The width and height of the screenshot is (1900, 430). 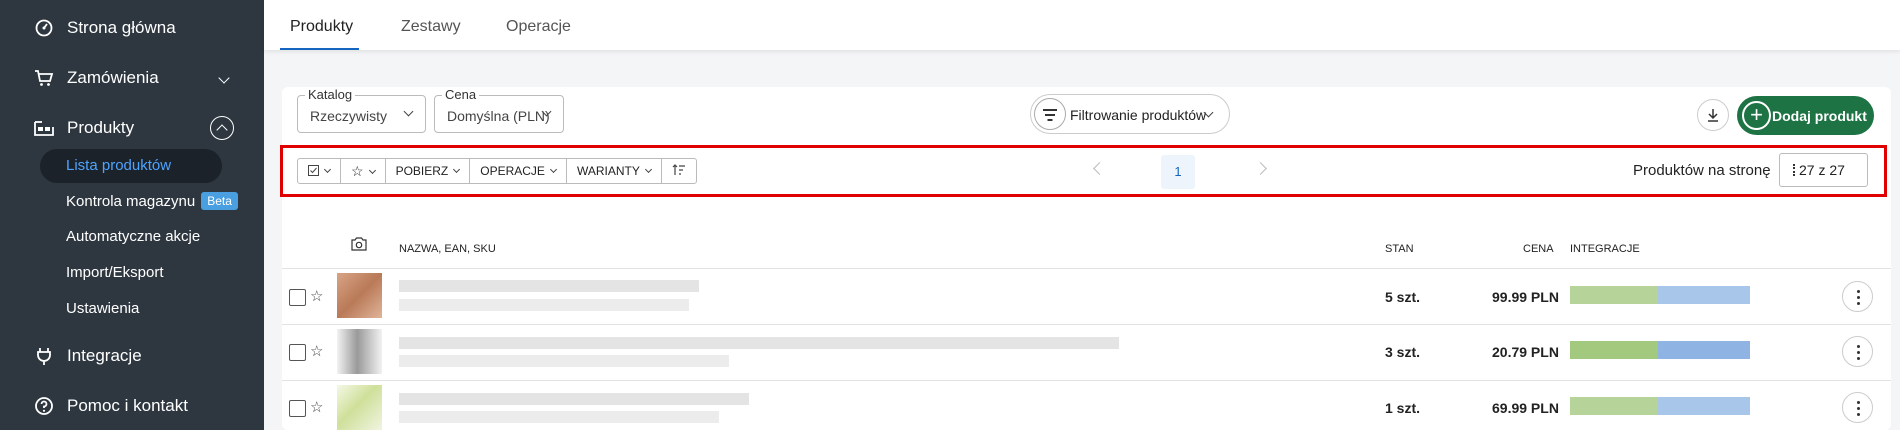 I want to click on favorites-dropdown: ☆, so click(x=363, y=171).